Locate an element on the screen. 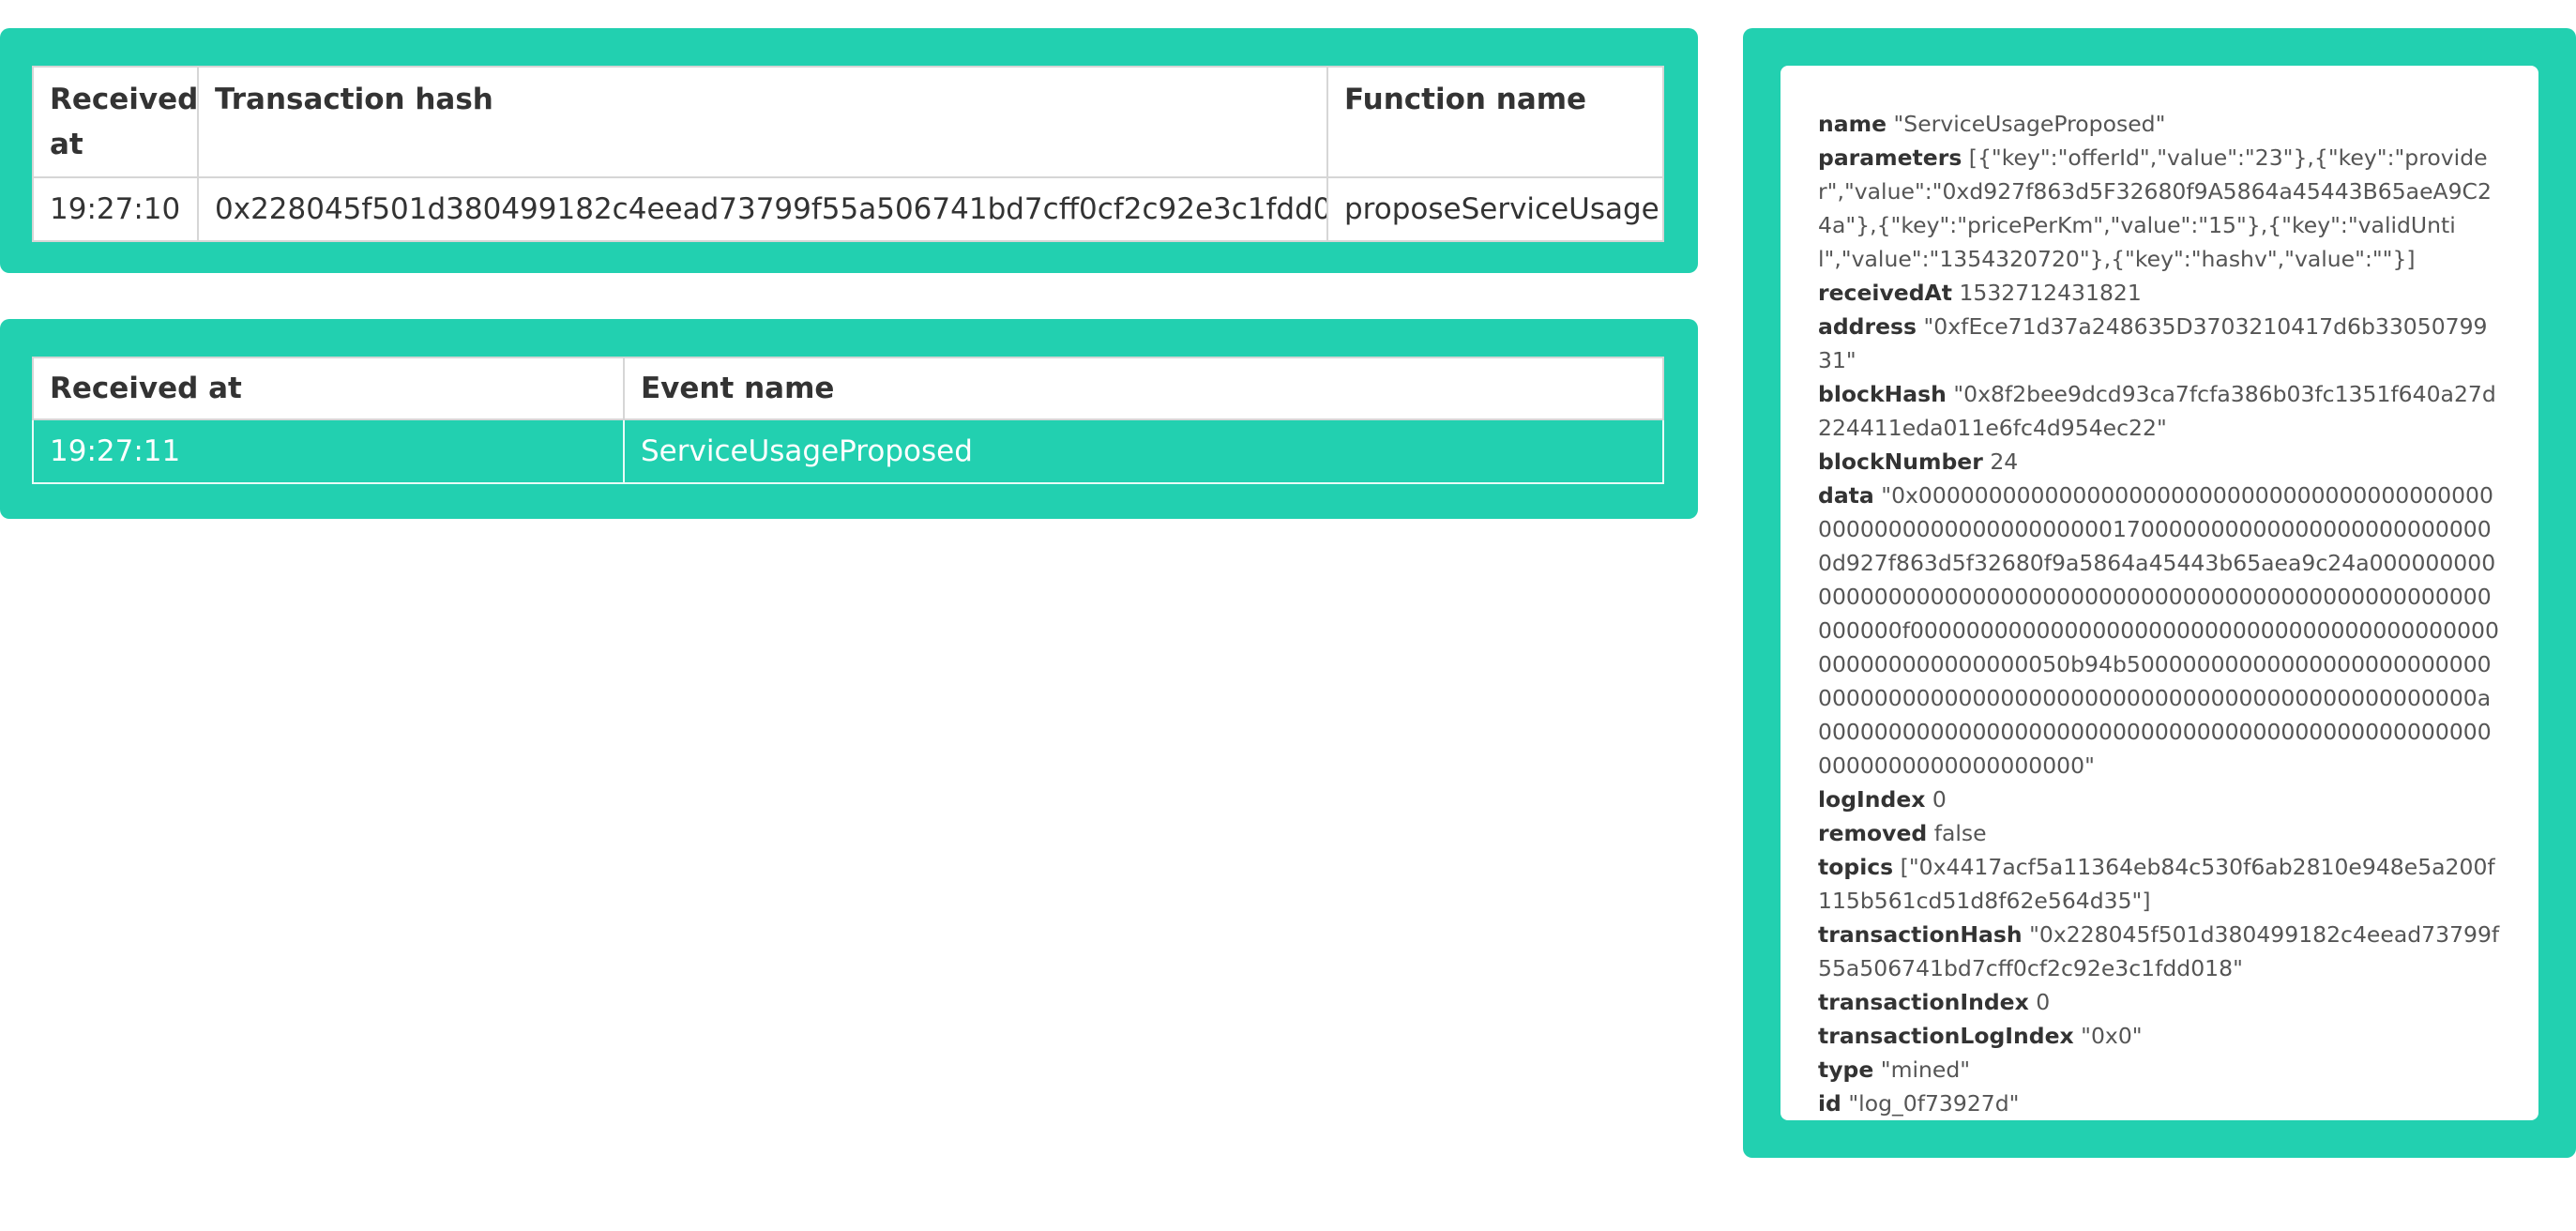 The height and width of the screenshot is (1231, 2576). detail-key: topics is located at coordinates (1856, 867).